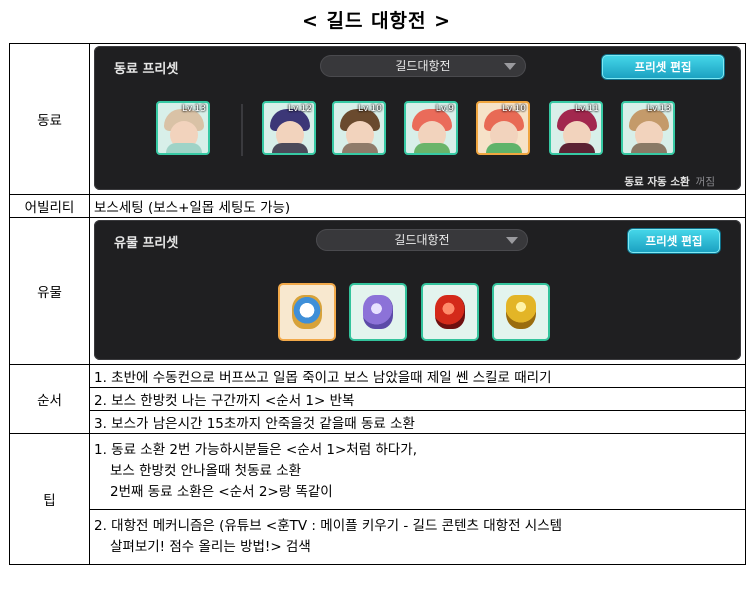 The width and height of the screenshot is (753, 592). Describe the element at coordinates (289, 128) in the screenshot. I see `companion-portrait-2: Lv.12` at that location.